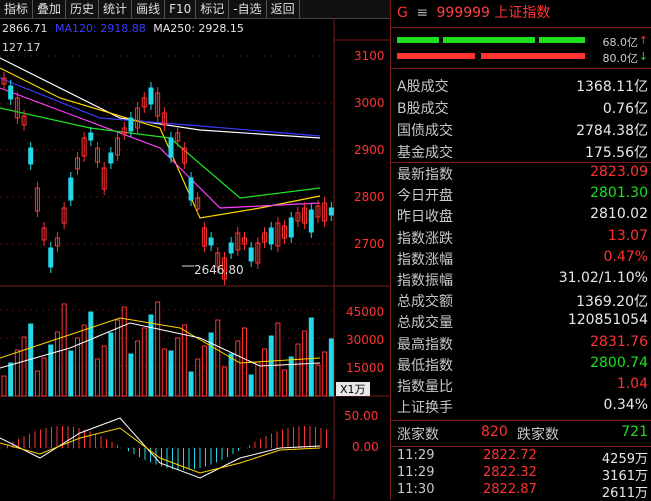 The width and height of the screenshot is (651, 501). I want to click on quote-label: 总成交量, so click(425, 323).